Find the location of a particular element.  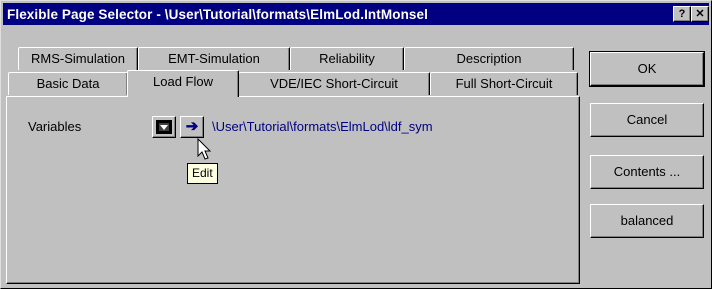

variables-label: Variables is located at coordinates (55, 126).